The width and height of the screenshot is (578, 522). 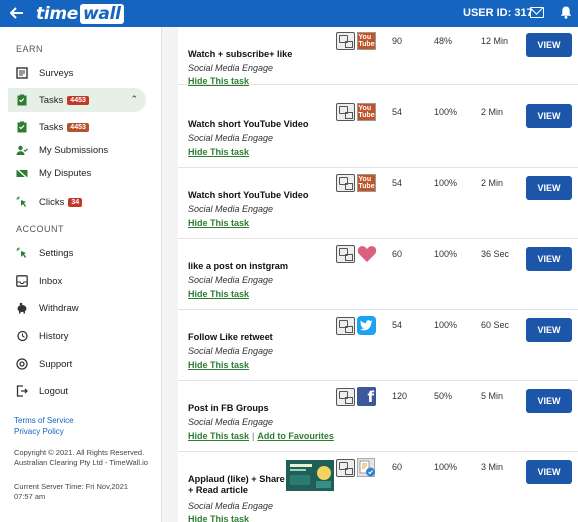 What do you see at coordinates (22, 100) in the screenshot?
I see `clipboard-icon` at bounding box center [22, 100].